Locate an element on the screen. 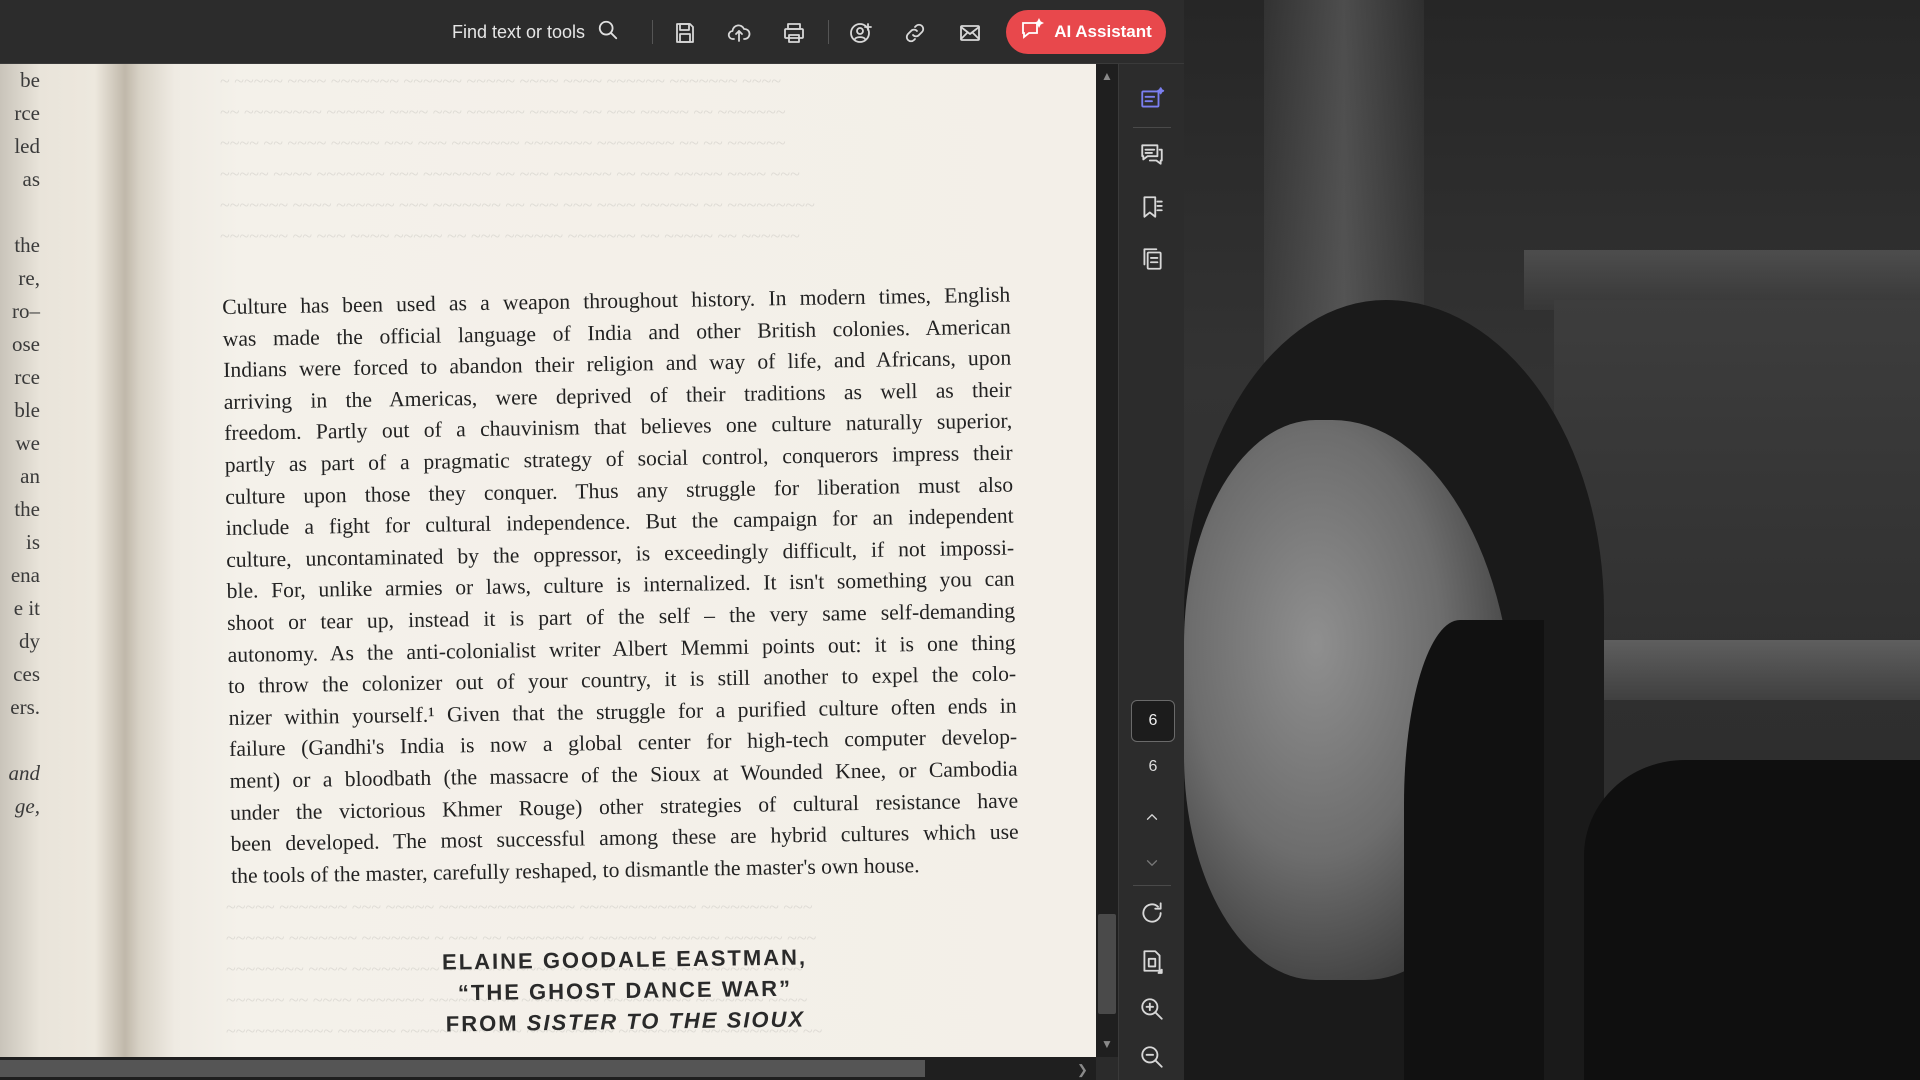 Image resolution: width=1920 pixels, height=1080 pixels. margin-fragment: re, is located at coordinates (29, 278).